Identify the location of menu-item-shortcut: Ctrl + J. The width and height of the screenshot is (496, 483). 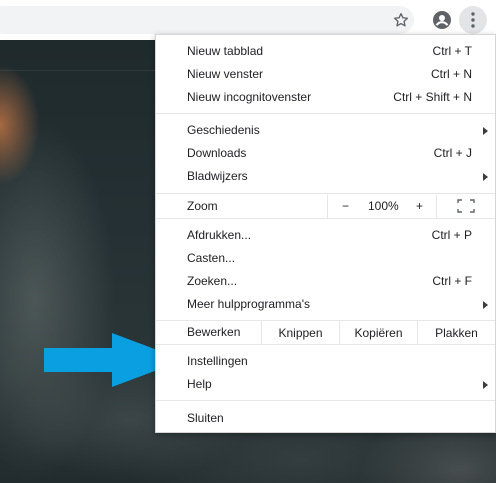
(452, 153).